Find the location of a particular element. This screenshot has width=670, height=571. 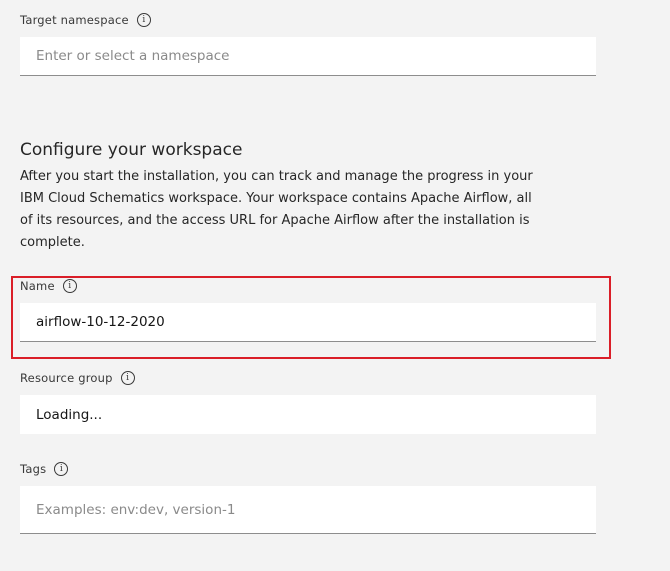

name-label: Name is located at coordinates (37, 286).